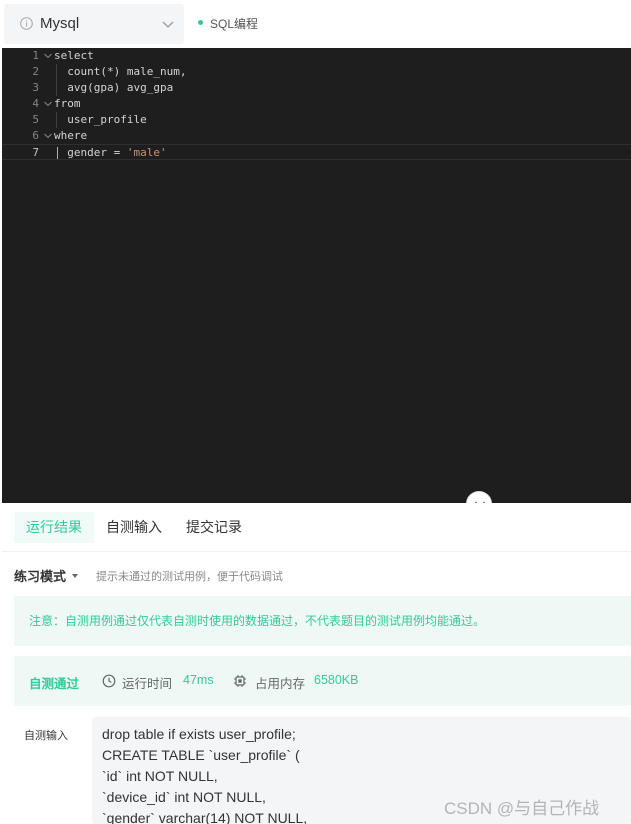 The width and height of the screenshot is (631, 824). What do you see at coordinates (35, 87) in the screenshot?
I see `line-number: 3` at bounding box center [35, 87].